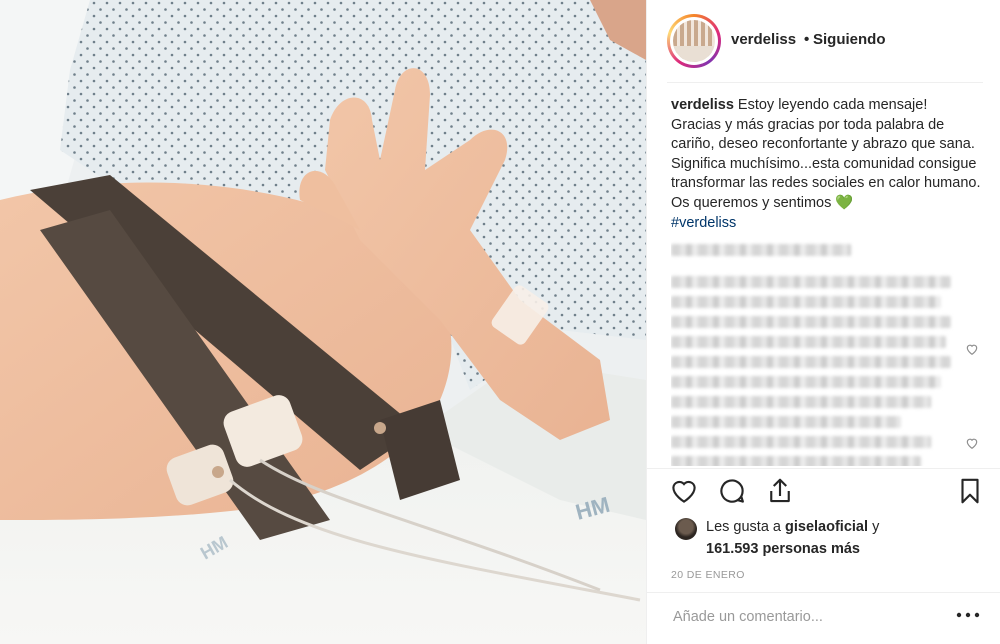 The image size is (1000, 644). What do you see at coordinates (803, 617) in the screenshot?
I see `comment-input` at bounding box center [803, 617].